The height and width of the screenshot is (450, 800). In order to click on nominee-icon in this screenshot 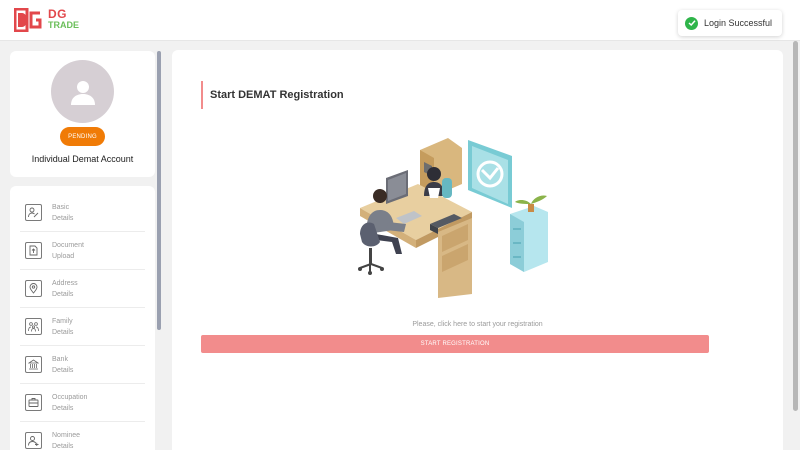, I will do `click(33, 440)`.